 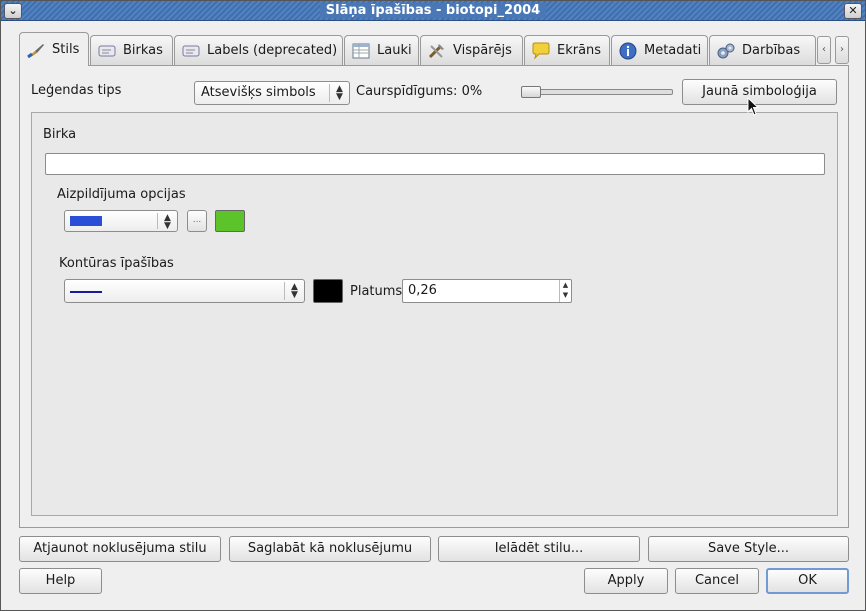 What do you see at coordinates (60, 581) in the screenshot?
I see `help-button: Help` at bounding box center [60, 581].